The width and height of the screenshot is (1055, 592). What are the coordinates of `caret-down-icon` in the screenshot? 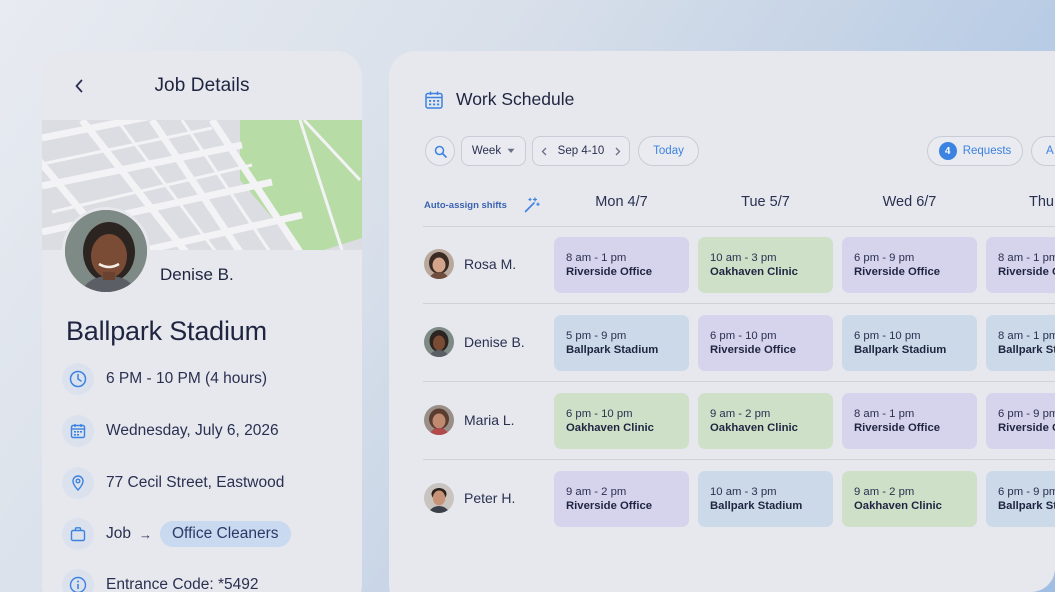 It's located at (511, 150).